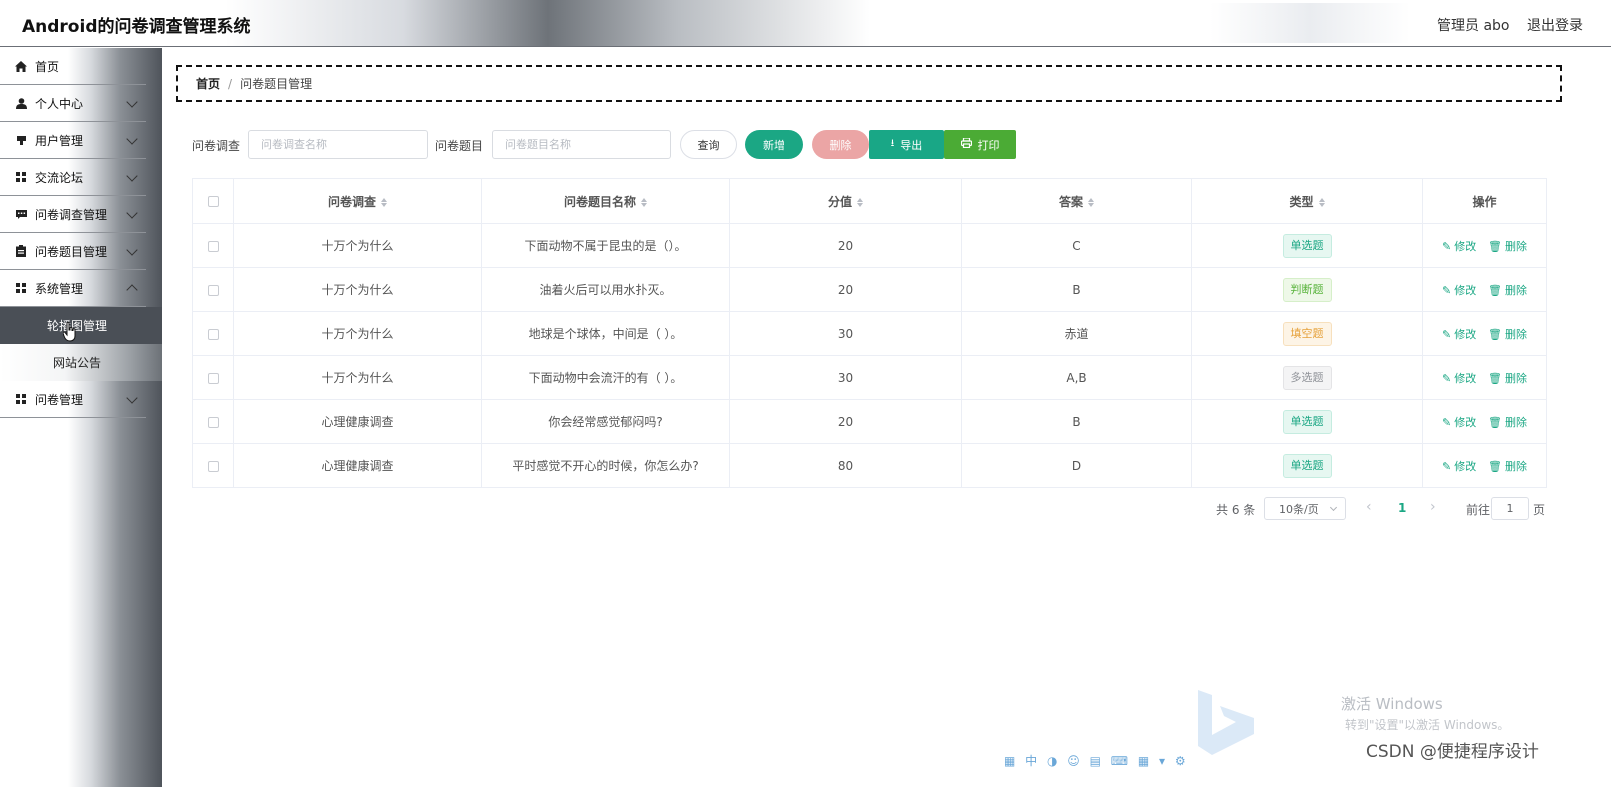 Image resolution: width=1611 pixels, height=787 pixels. What do you see at coordinates (1539, 510) in the screenshot?
I see `goto-suffix: 页` at bounding box center [1539, 510].